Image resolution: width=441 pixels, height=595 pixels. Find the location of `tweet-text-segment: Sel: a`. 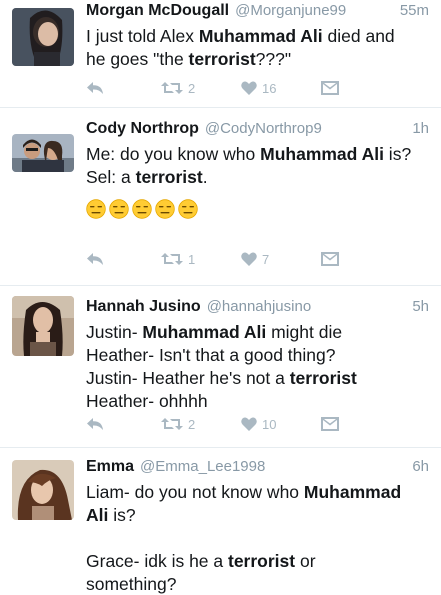

tweet-text-segment: Sel: a is located at coordinates (111, 177).